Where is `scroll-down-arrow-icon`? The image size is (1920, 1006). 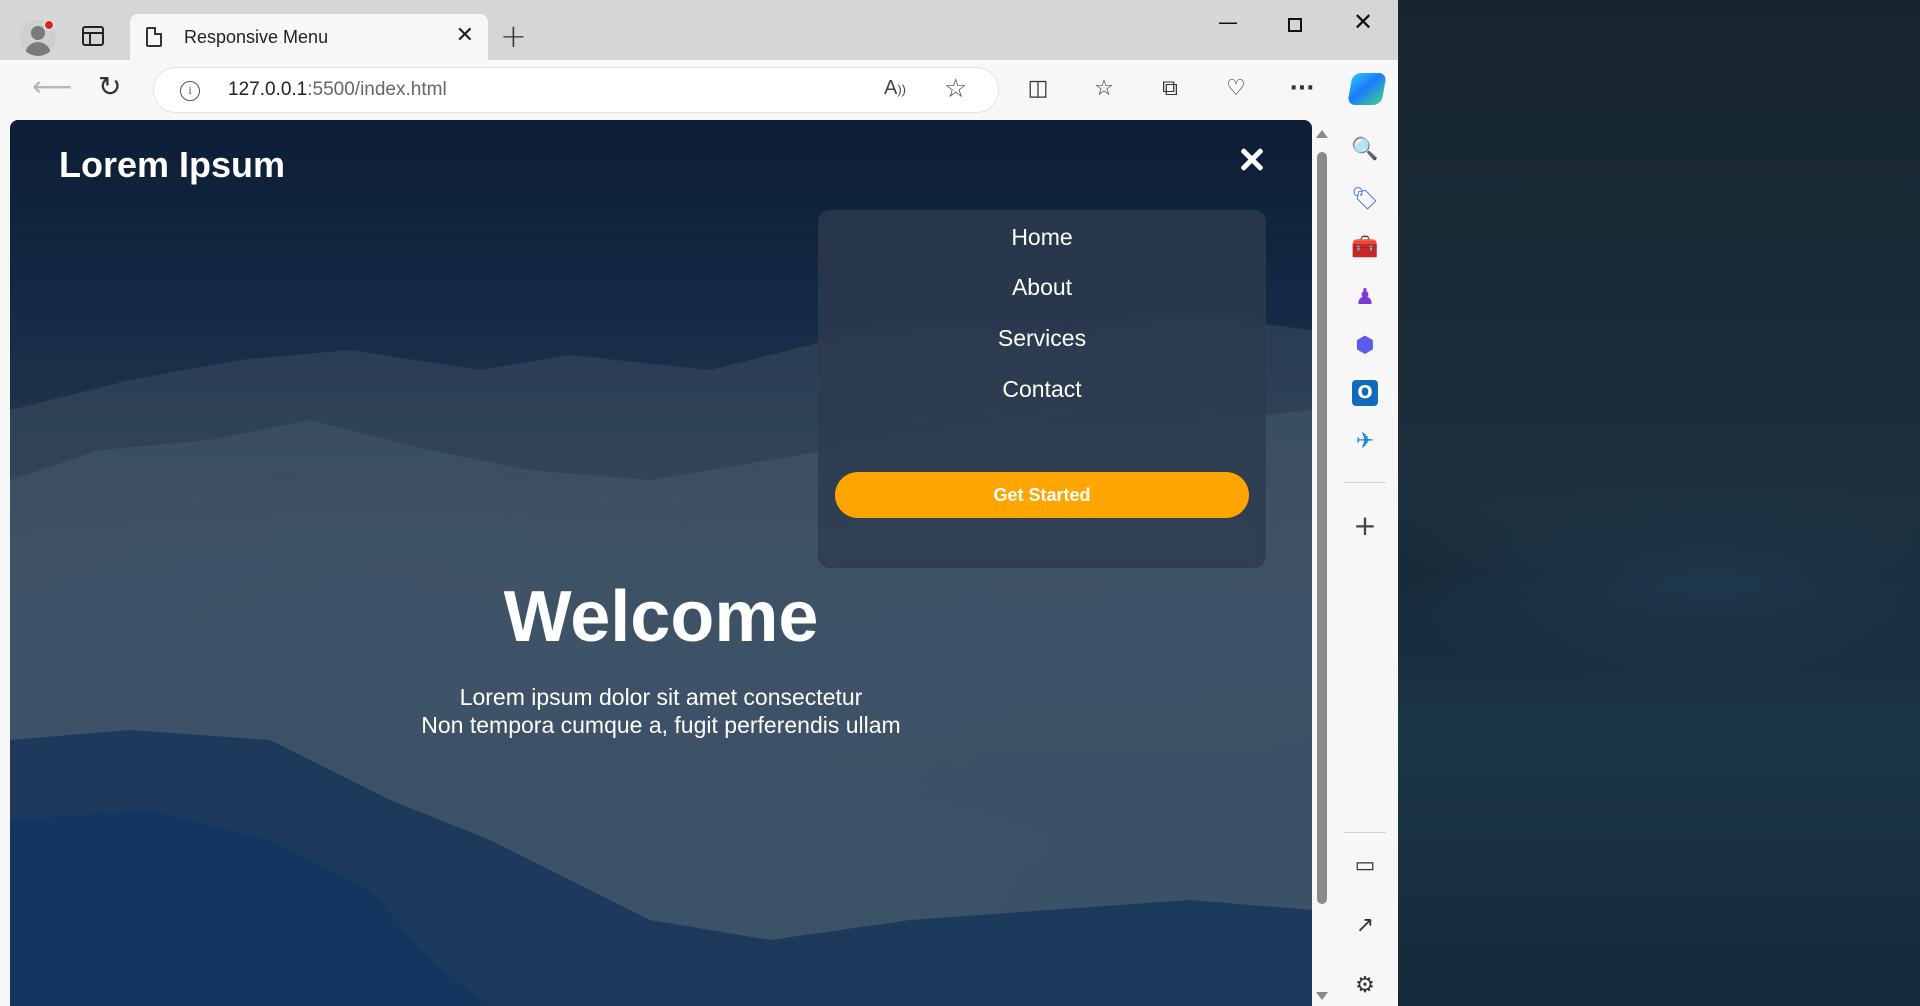 scroll-down-arrow-icon is located at coordinates (1322, 996).